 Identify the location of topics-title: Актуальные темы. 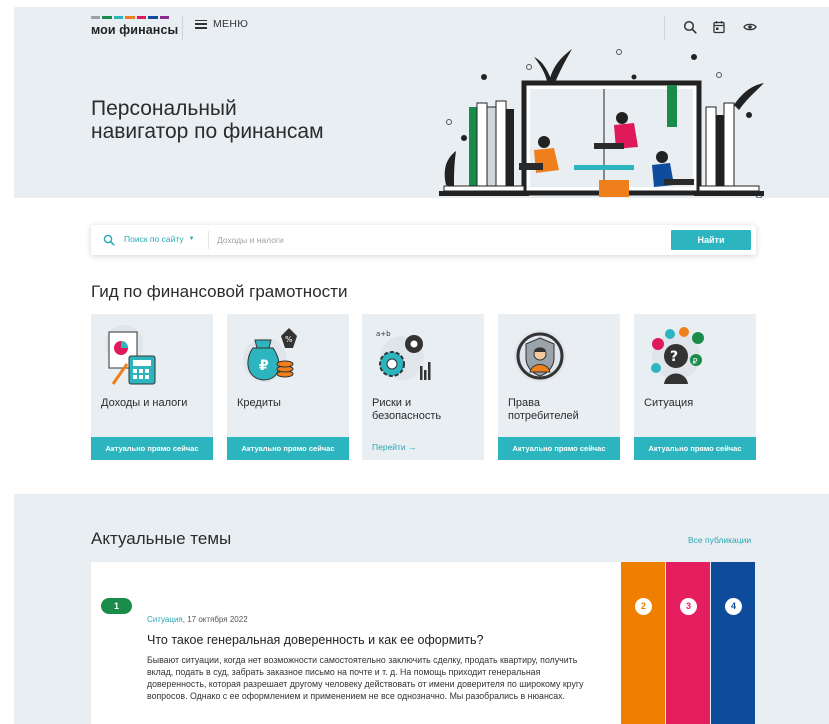
(161, 538).